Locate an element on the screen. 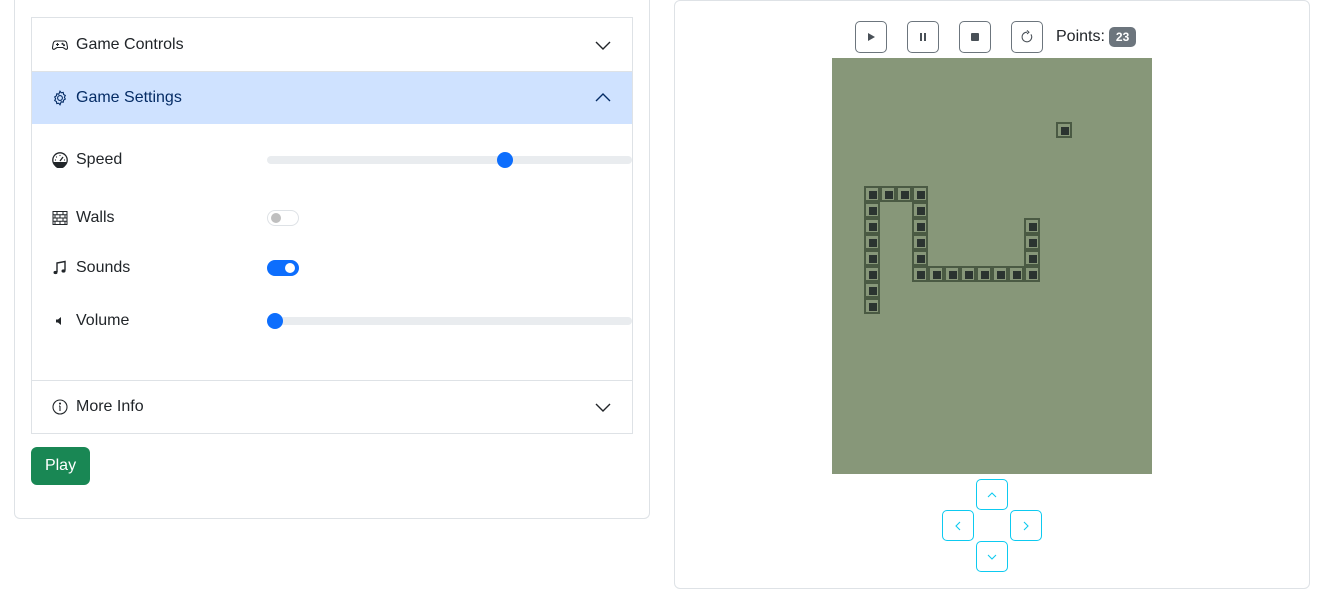 The height and width of the screenshot is (594, 1318). volume-label: Volume is located at coordinates (103, 320).